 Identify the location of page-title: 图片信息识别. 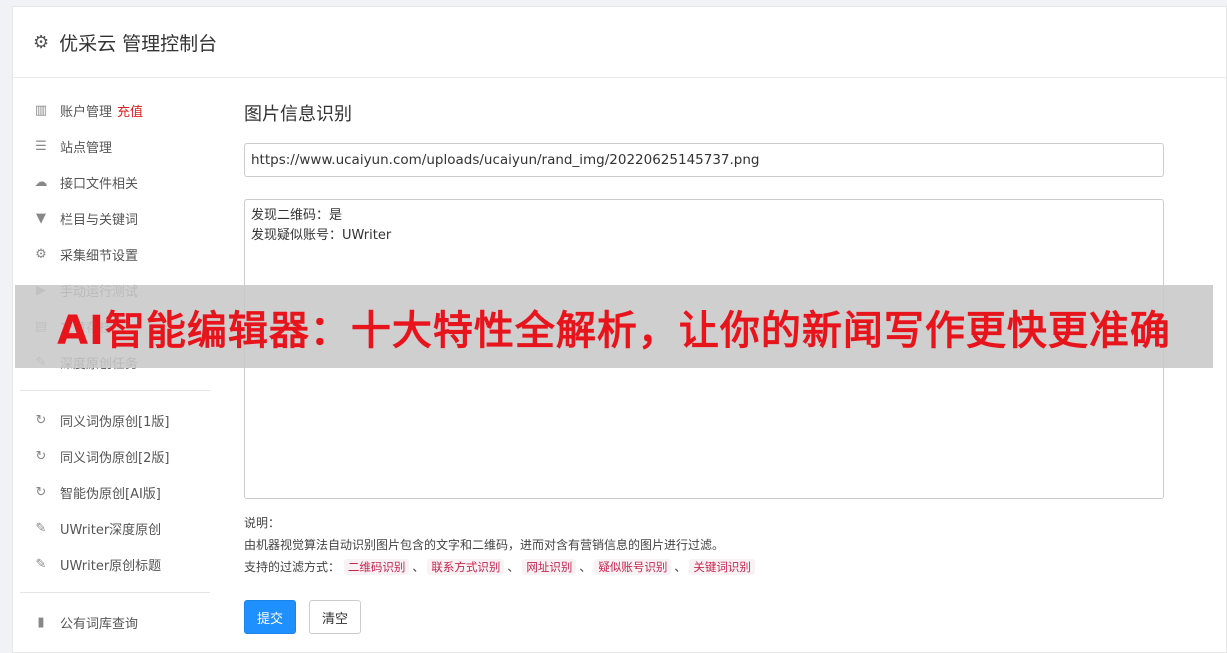
(298, 114).